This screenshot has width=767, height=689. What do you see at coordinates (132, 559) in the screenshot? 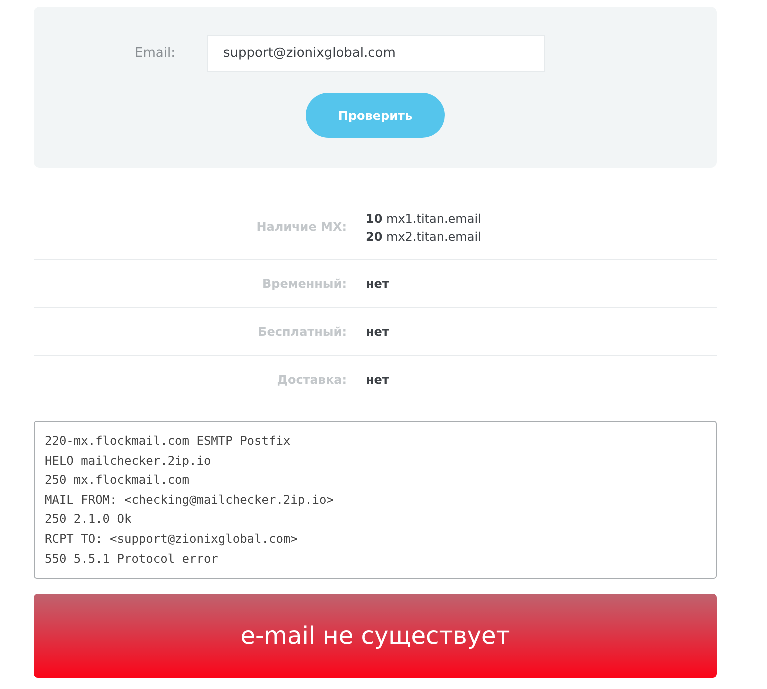
I see `log-line: 550 5.5.1 Protocol error` at bounding box center [132, 559].